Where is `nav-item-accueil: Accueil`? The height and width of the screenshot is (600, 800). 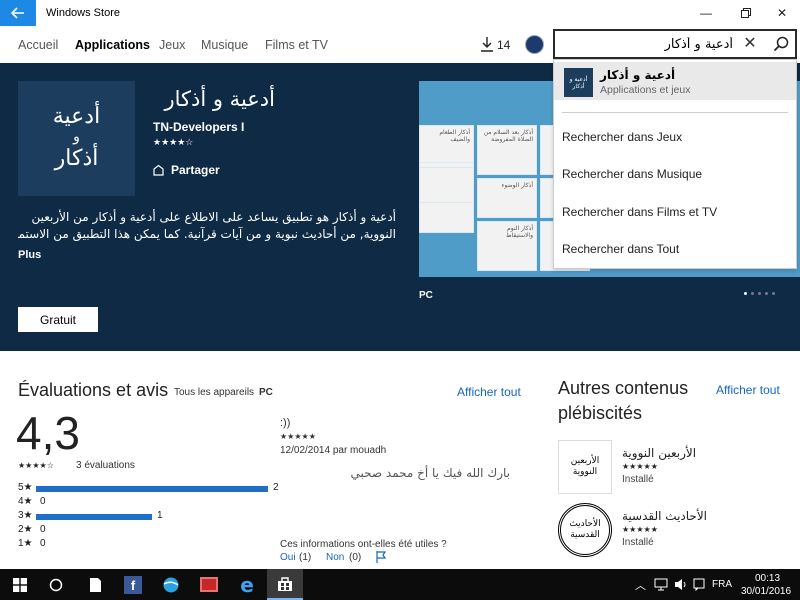 nav-item-accueil: Accueil is located at coordinates (38, 45).